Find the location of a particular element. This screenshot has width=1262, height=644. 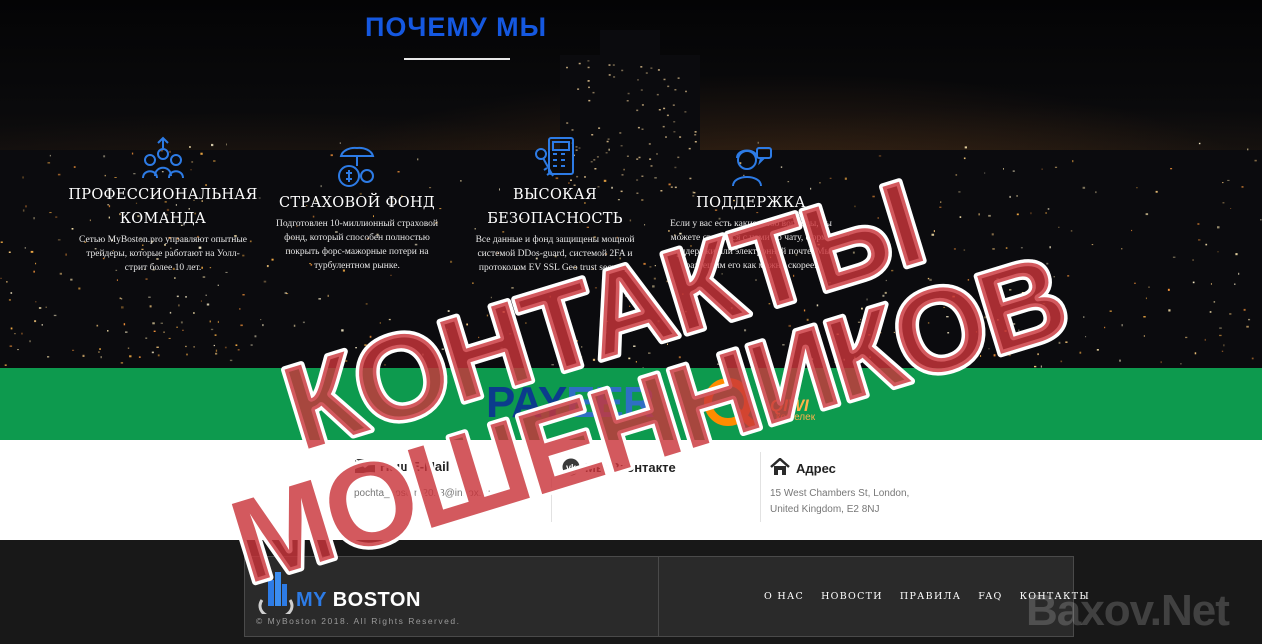

payeer-logo: PAYEER is located at coordinates (570, 403).